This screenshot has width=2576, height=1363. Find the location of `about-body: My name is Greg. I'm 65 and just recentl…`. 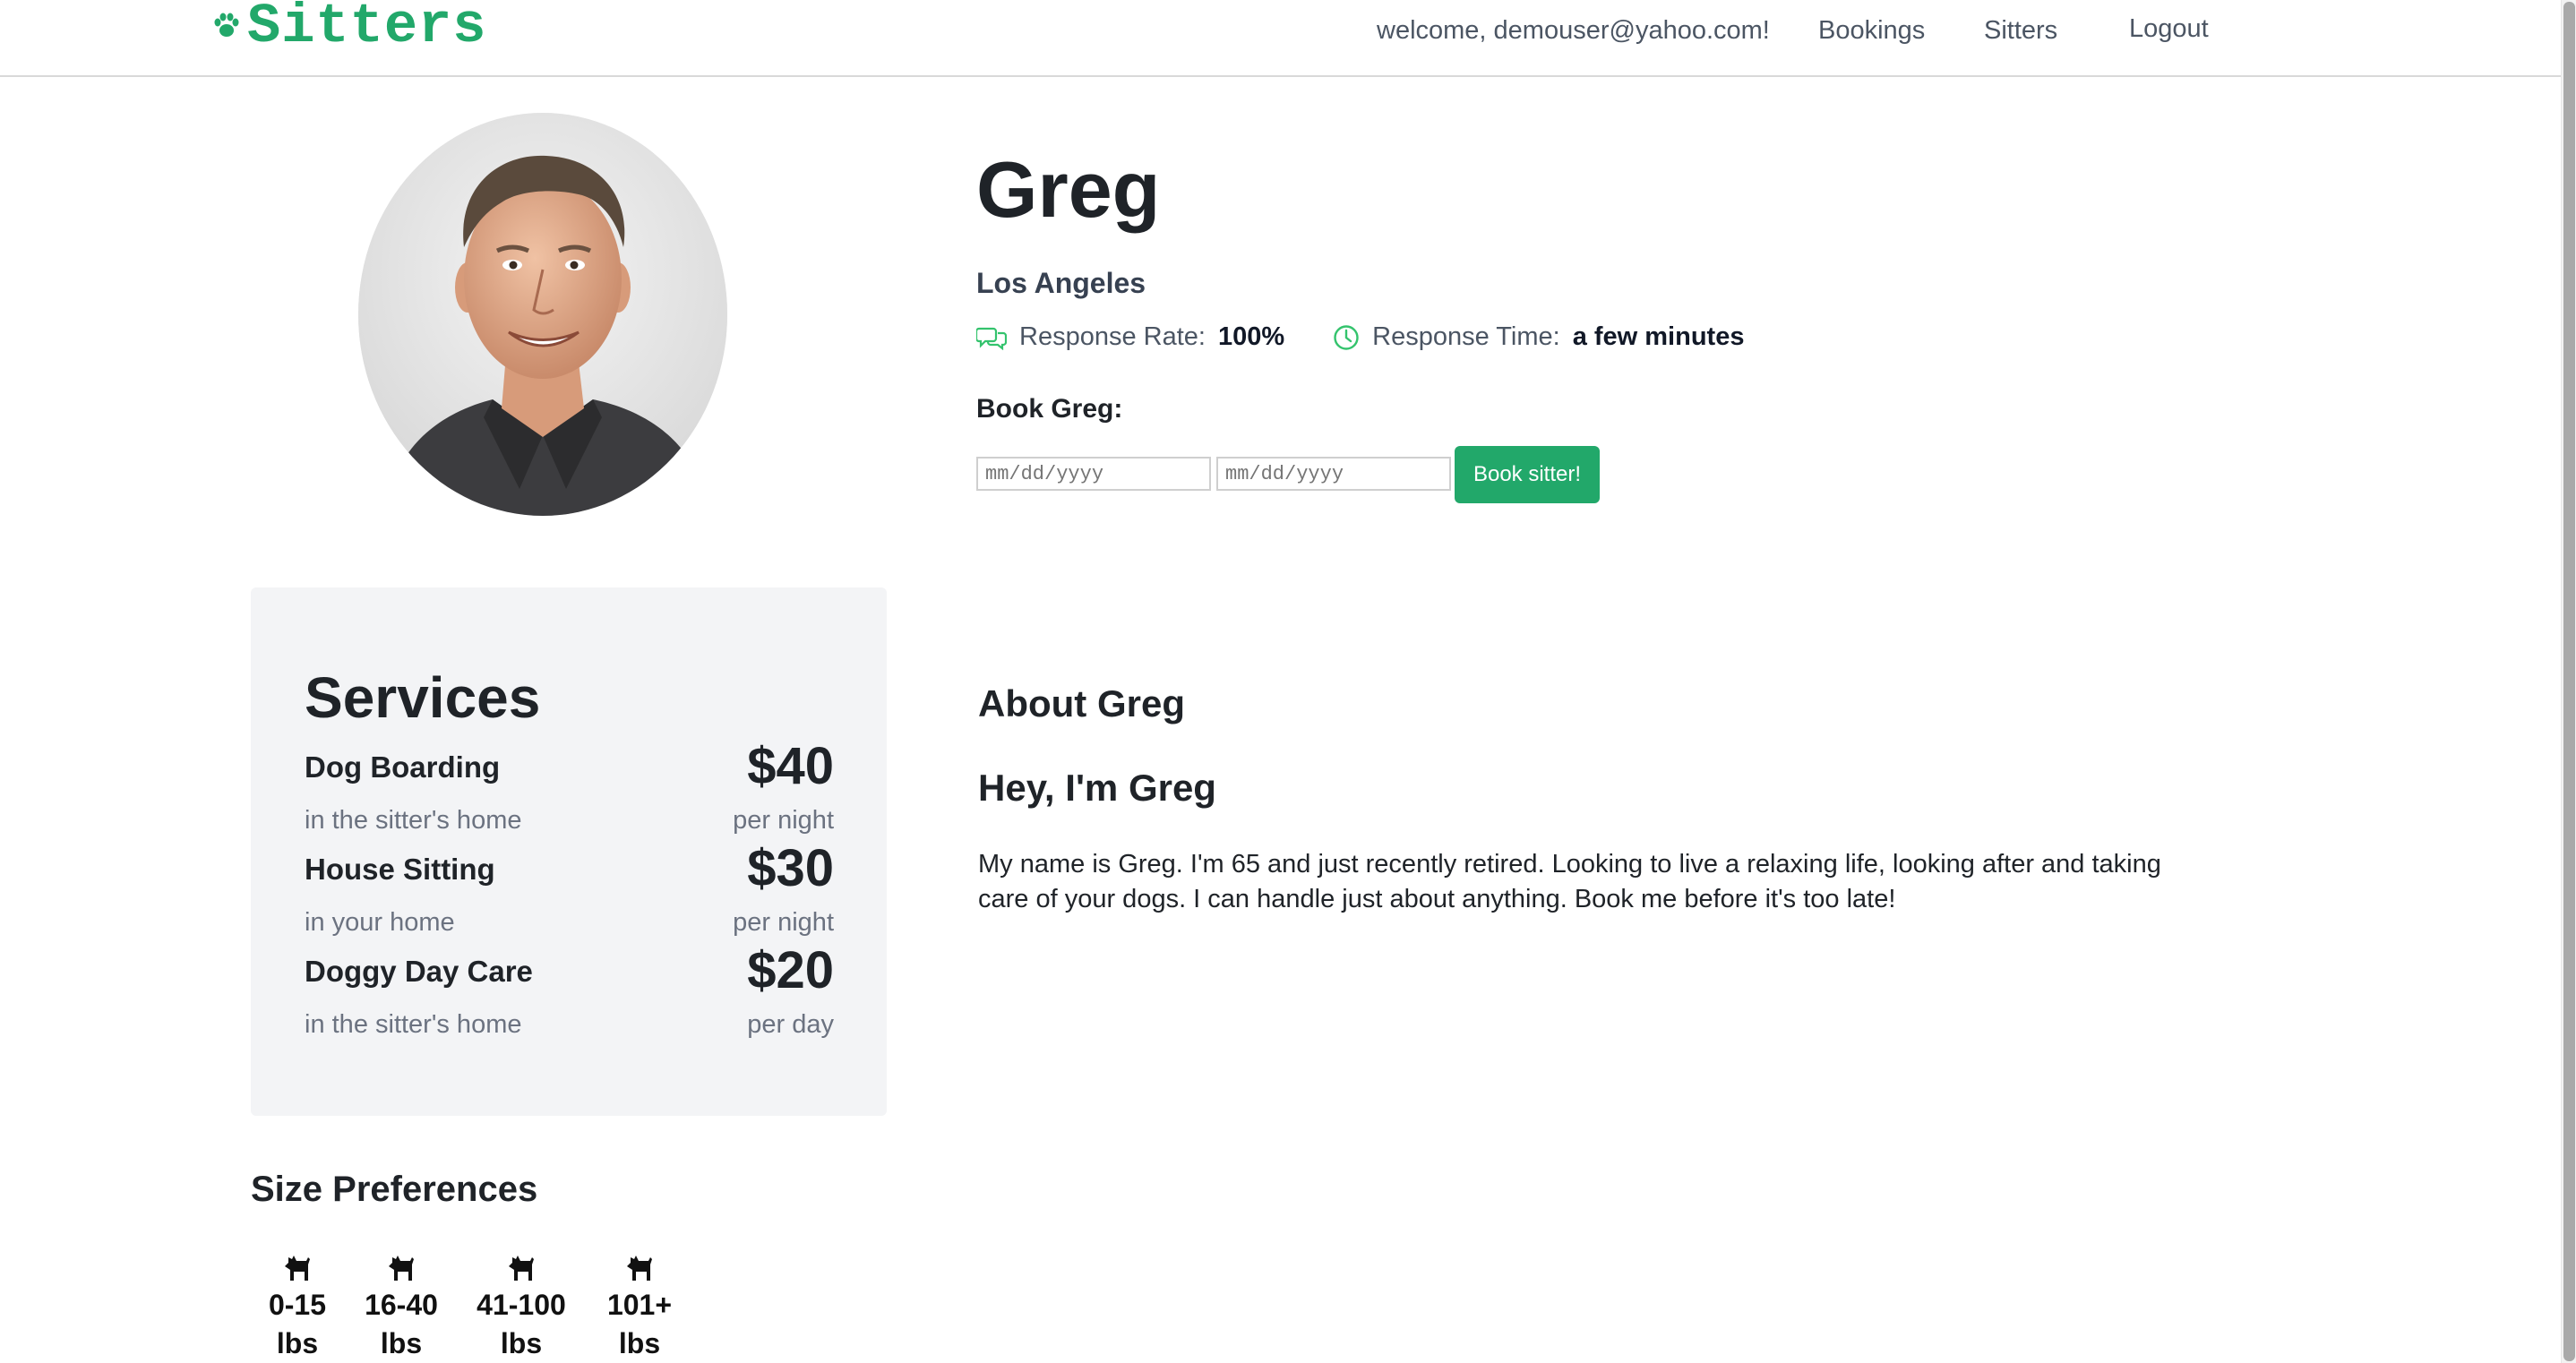

about-body: My name is Greg. I'm 65 and just recentl… is located at coordinates (1569, 881).